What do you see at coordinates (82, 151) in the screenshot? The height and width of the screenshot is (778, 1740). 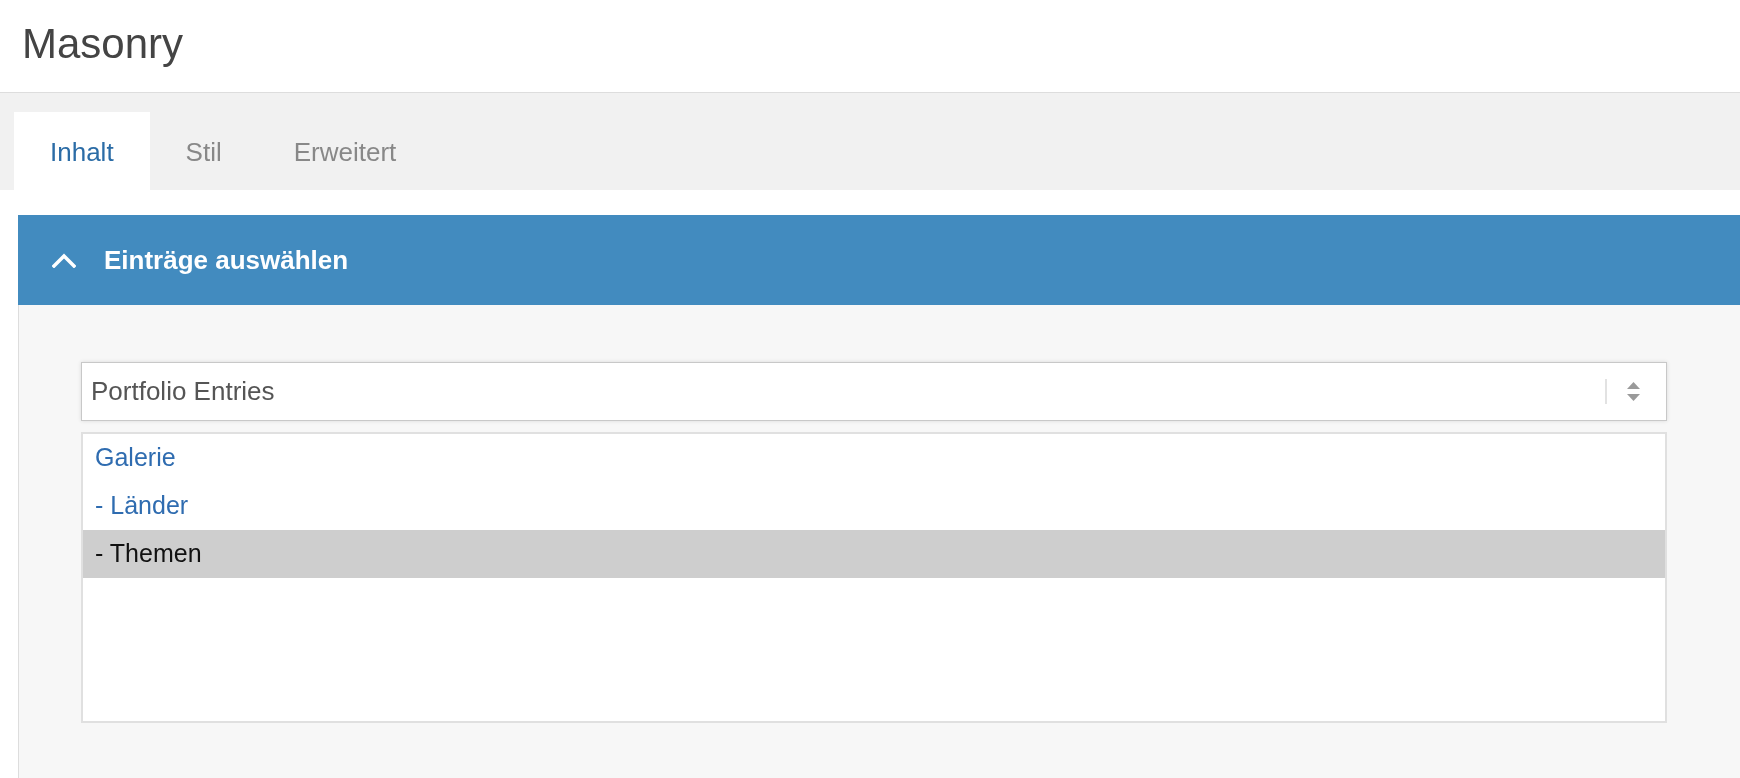 I see `tab: Inhalt` at bounding box center [82, 151].